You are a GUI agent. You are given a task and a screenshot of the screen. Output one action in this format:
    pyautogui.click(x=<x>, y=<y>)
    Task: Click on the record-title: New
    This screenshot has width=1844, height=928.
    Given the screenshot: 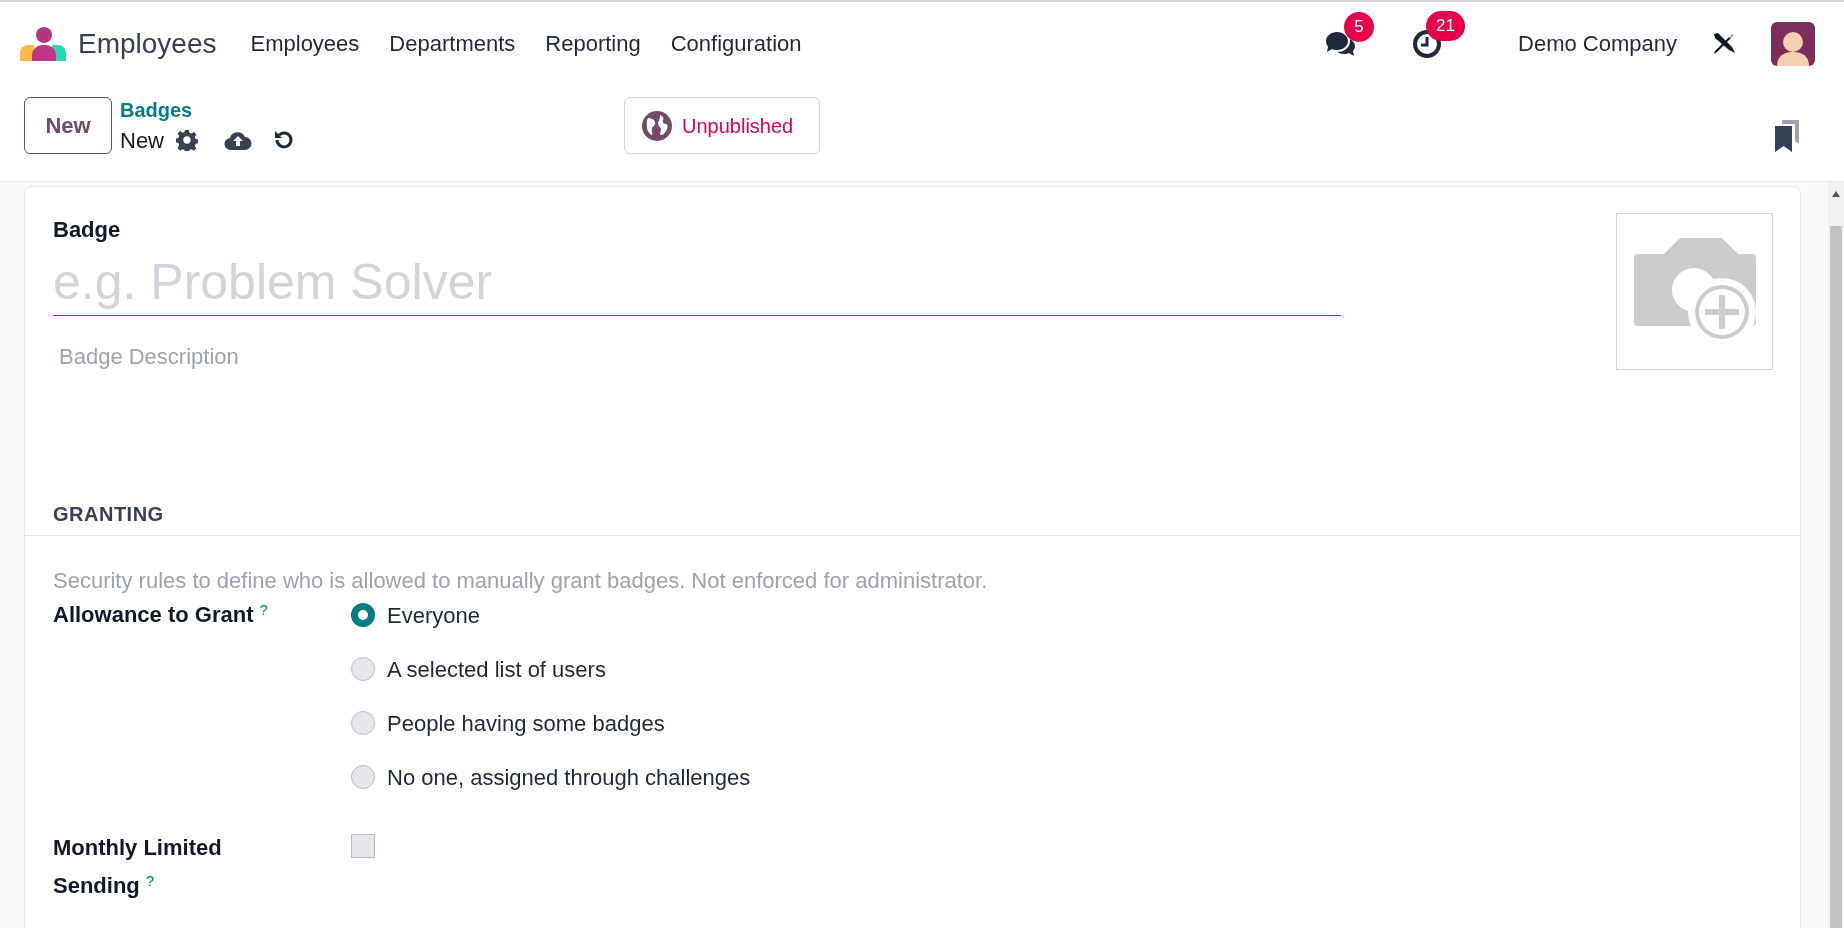 What is the action you would take?
    pyautogui.click(x=142, y=140)
    